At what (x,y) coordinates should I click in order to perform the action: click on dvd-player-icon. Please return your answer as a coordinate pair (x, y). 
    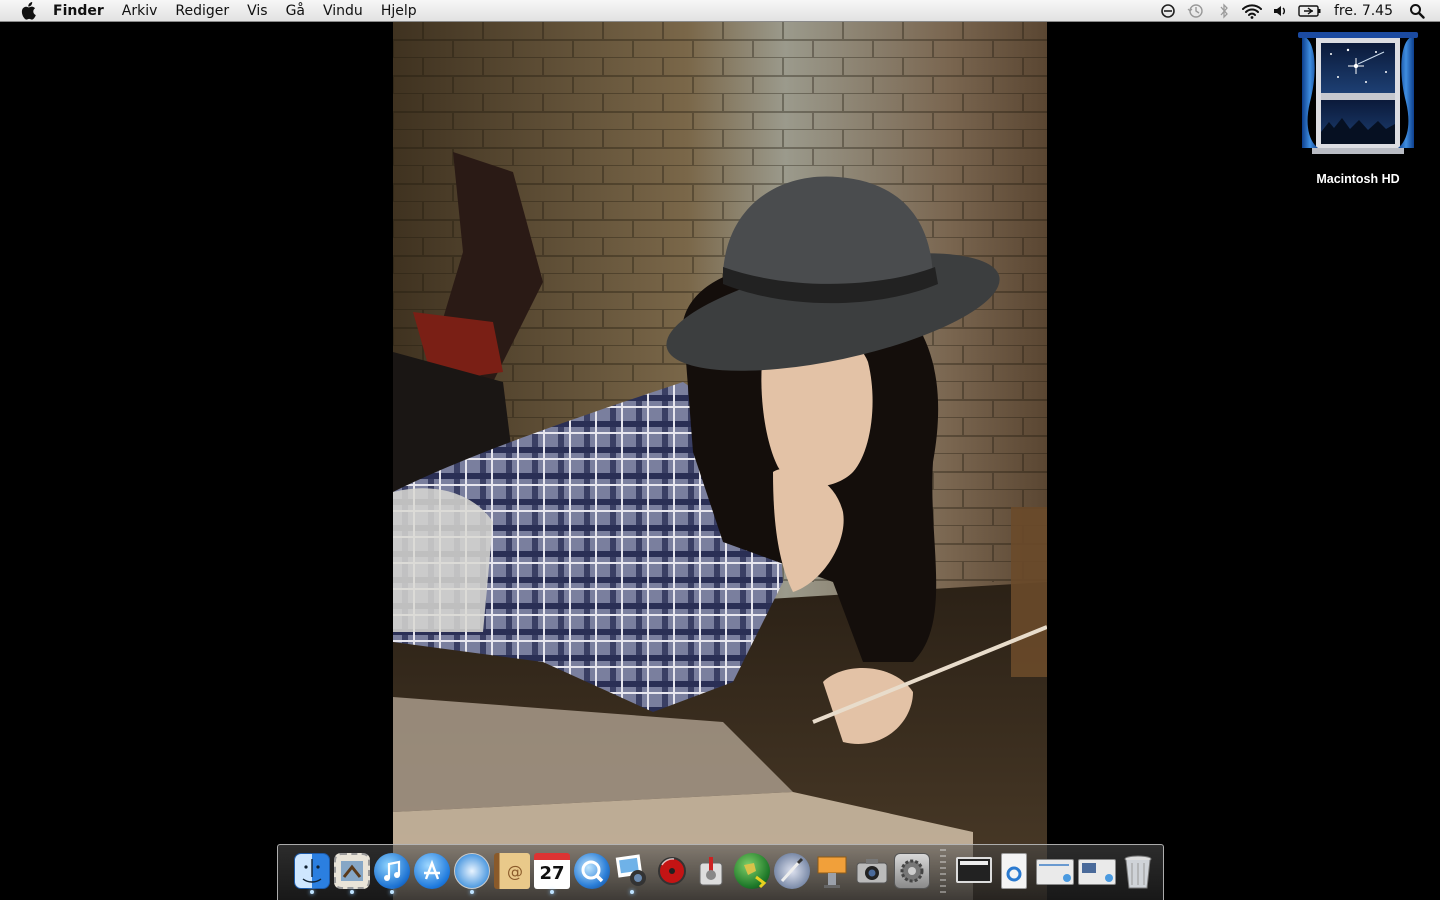
    Looking at the image, I should click on (672, 871).